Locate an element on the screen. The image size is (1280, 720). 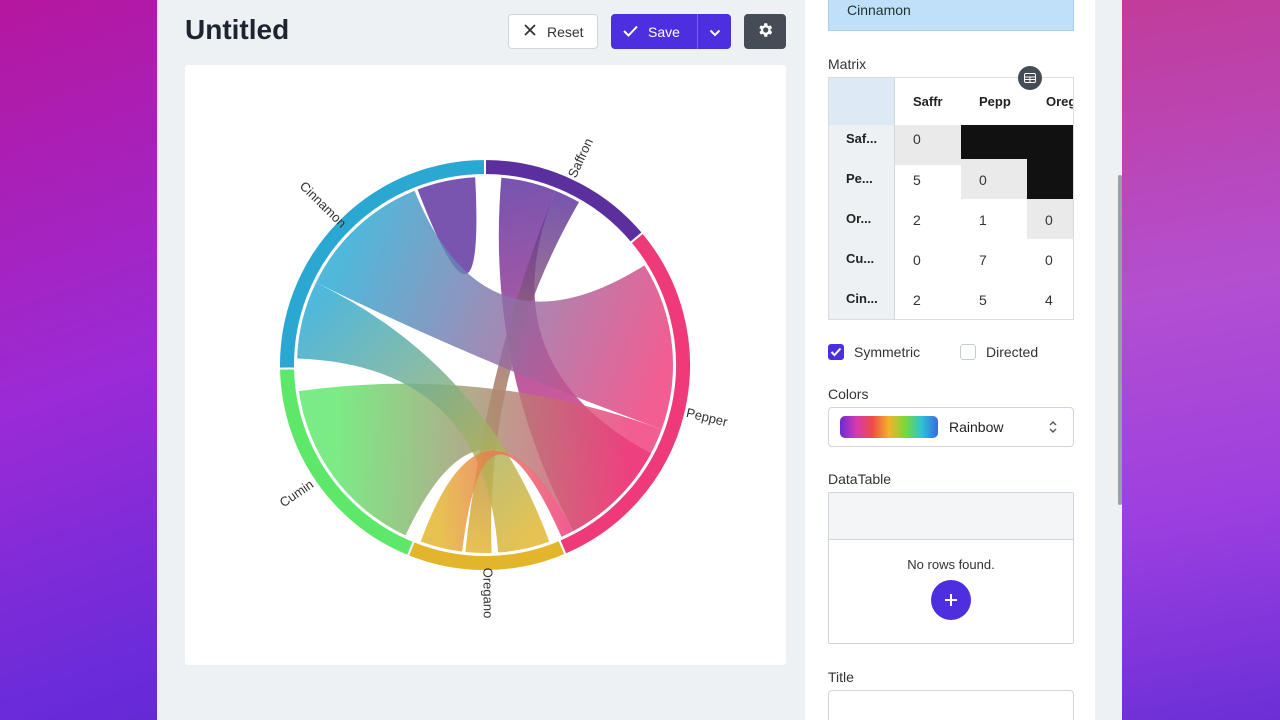
colors-select: Rainbow is located at coordinates (951, 427).